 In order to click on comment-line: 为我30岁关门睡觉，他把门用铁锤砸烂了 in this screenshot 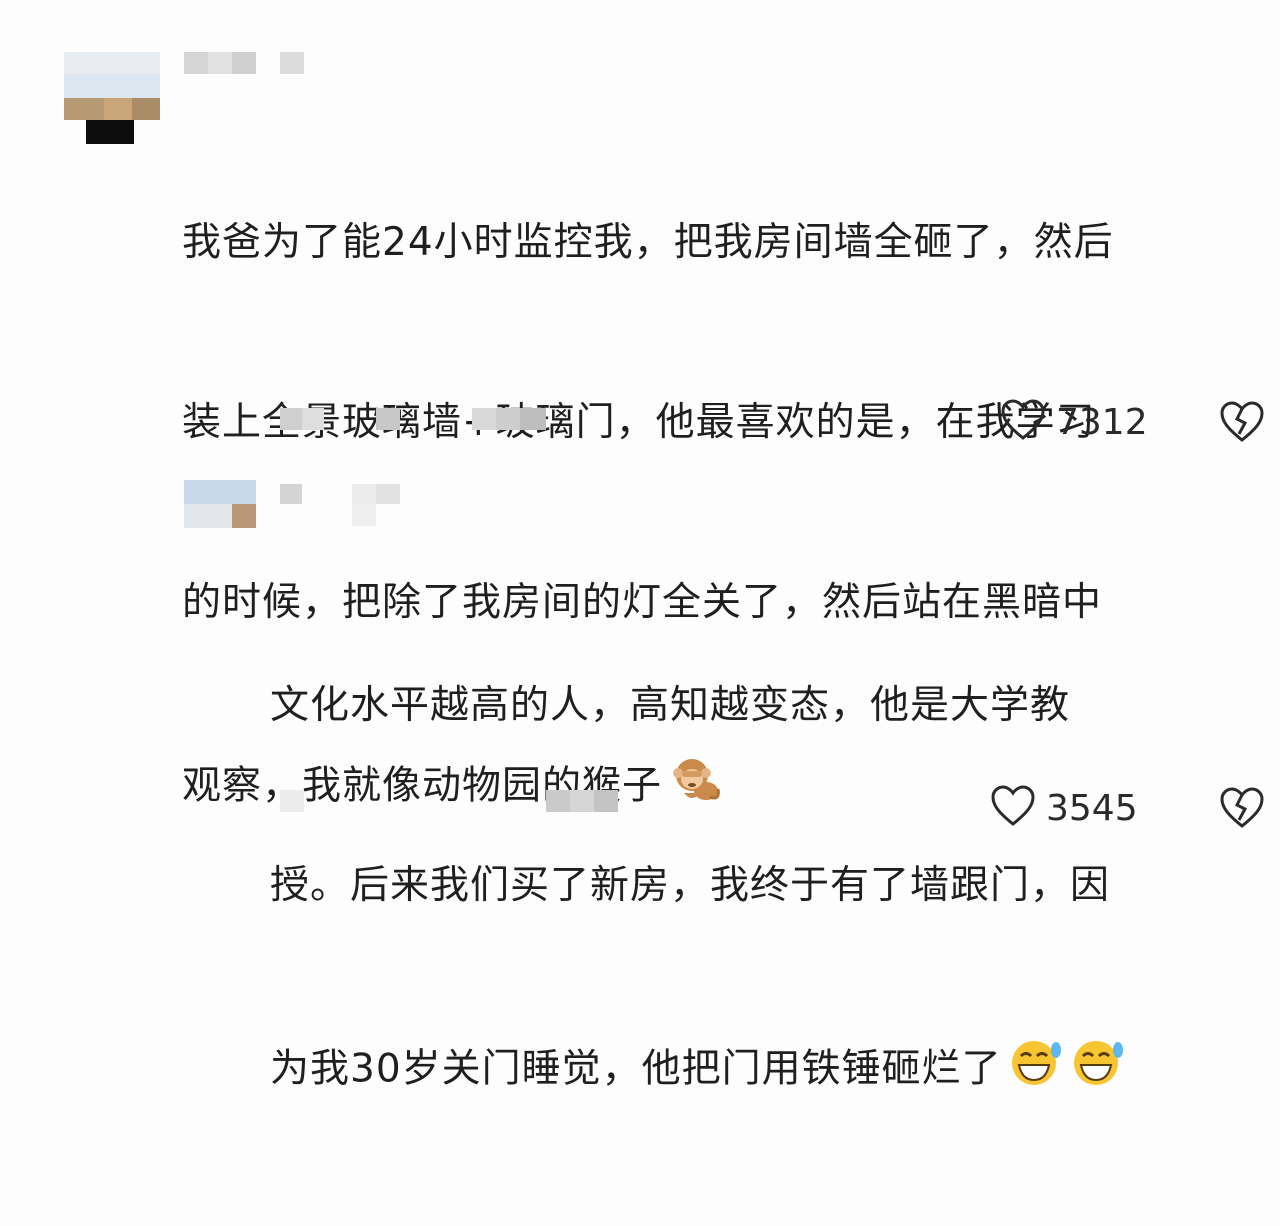, I will do `click(636, 1069)`.